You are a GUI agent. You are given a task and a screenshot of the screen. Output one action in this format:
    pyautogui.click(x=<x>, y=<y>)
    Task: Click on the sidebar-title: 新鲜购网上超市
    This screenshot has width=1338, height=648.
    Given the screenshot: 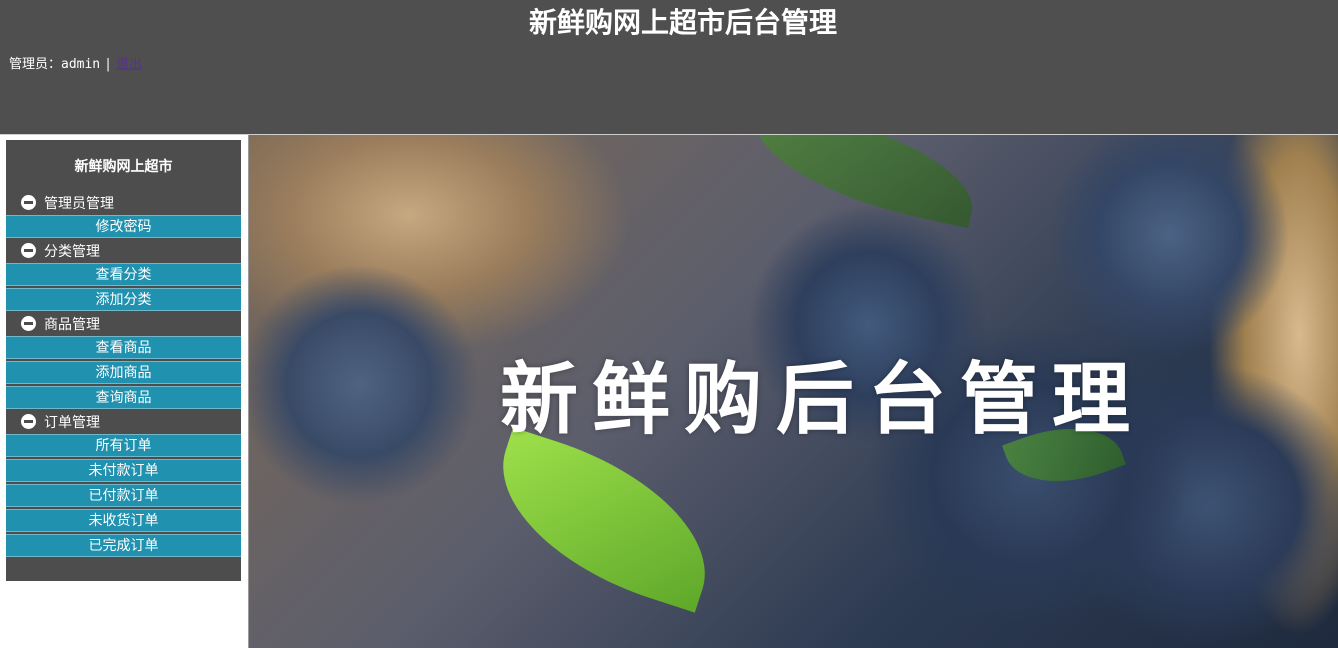 What is the action you would take?
    pyautogui.click(x=123, y=167)
    